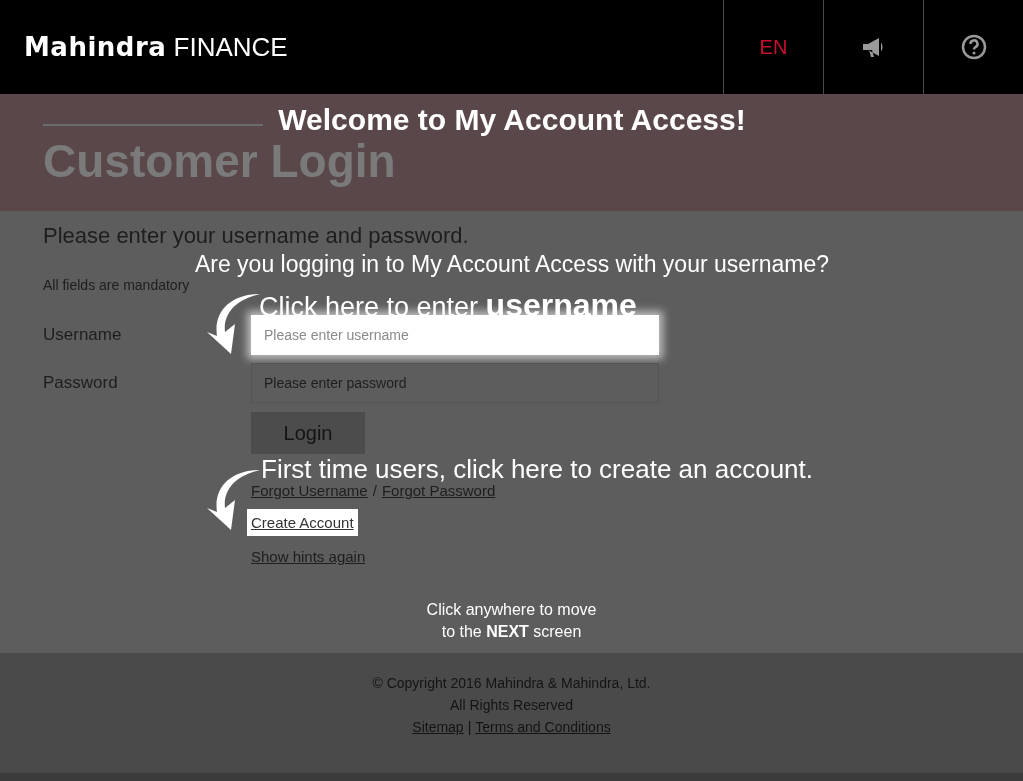  What do you see at coordinates (308, 556) in the screenshot?
I see `show-hints-link: Show hints again` at bounding box center [308, 556].